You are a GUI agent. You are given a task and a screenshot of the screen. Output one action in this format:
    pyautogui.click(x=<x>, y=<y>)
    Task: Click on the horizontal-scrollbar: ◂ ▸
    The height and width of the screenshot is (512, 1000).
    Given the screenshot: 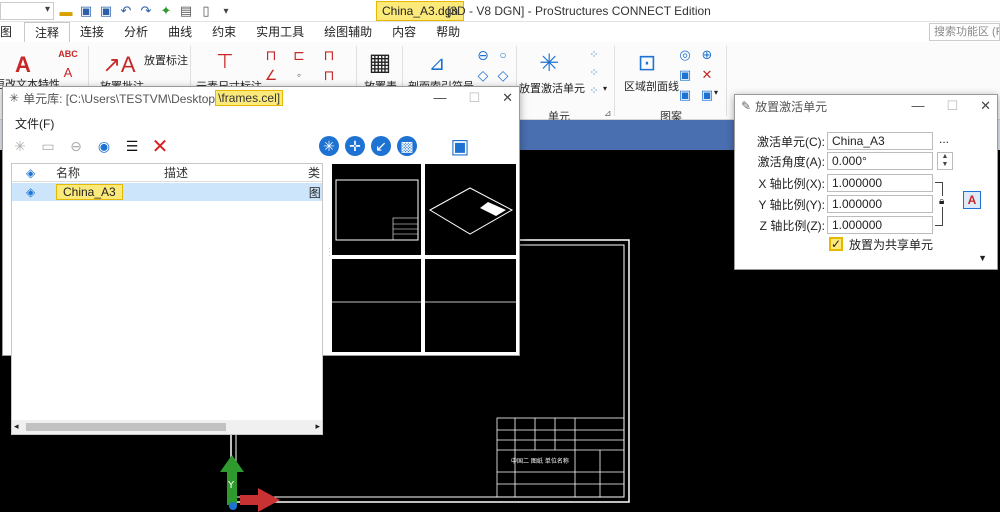 What is the action you would take?
    pyautogui.click(x=167, y=427)
    